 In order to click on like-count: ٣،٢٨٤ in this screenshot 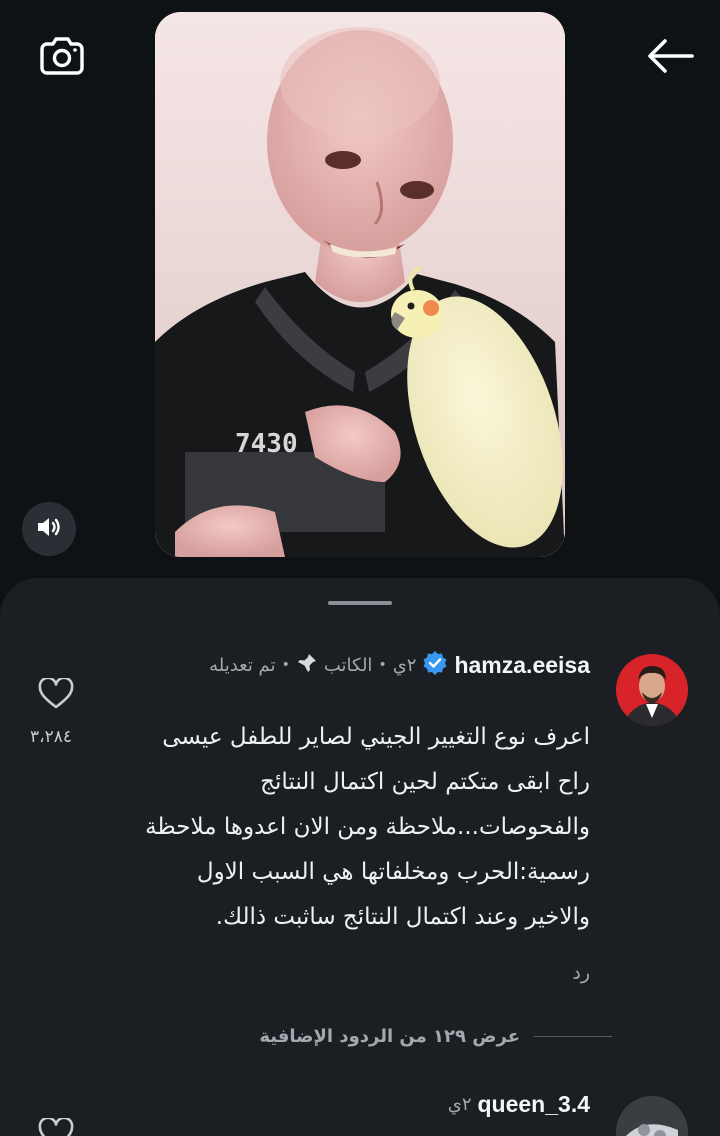, I will do `click(51, 737)`.